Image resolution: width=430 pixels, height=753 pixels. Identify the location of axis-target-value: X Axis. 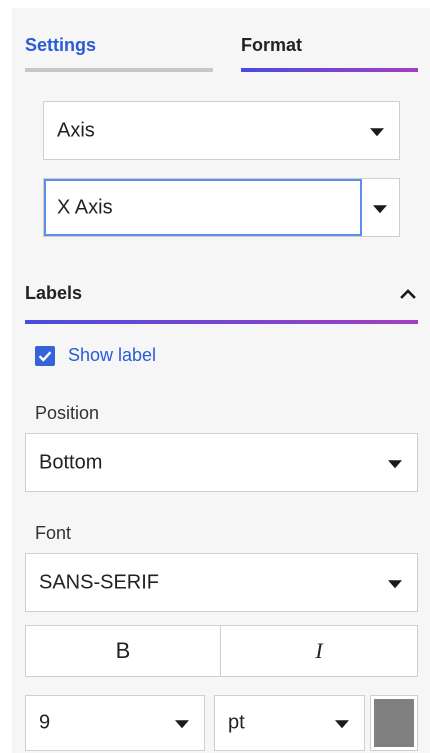
(85, 207).